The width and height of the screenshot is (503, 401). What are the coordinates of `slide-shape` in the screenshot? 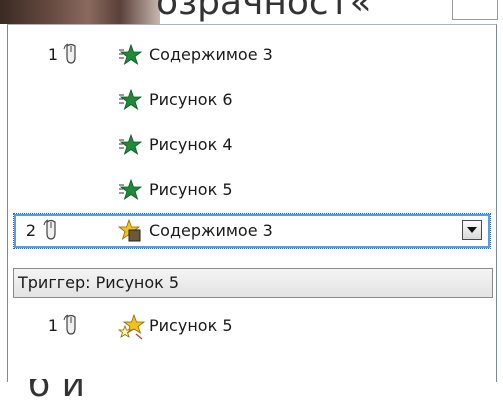 It's located at (475, 10).